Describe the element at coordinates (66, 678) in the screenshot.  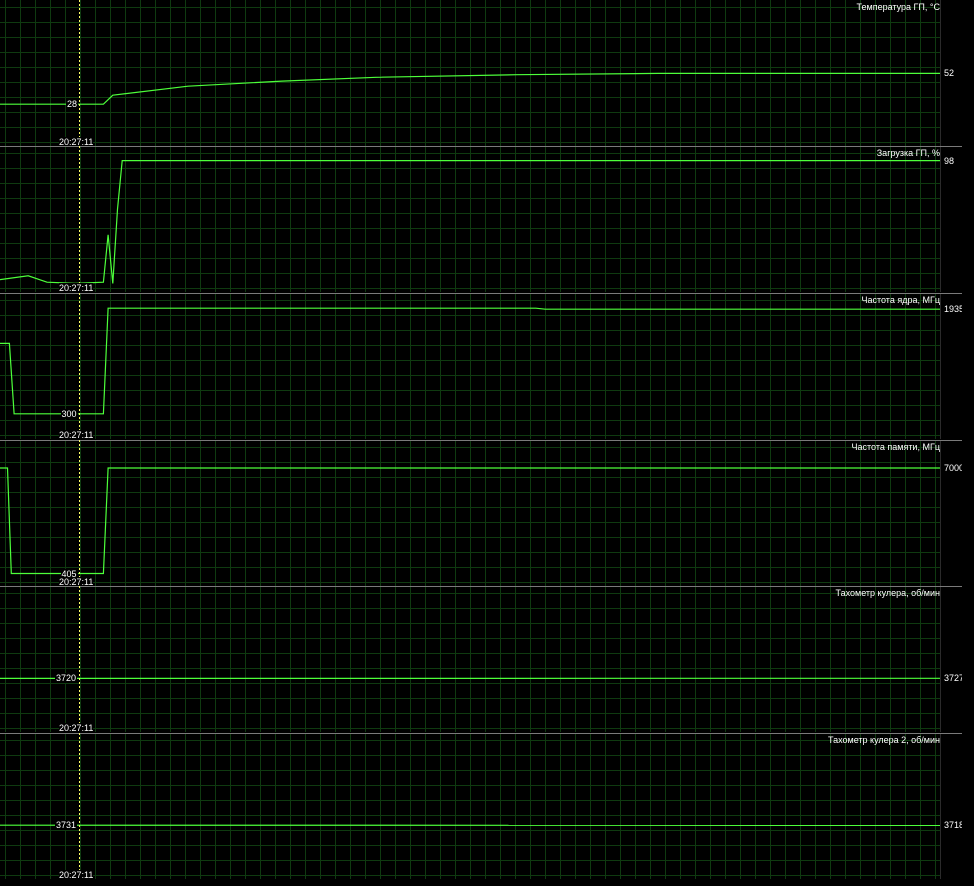
I see `cursor-value: 3720` at that location.